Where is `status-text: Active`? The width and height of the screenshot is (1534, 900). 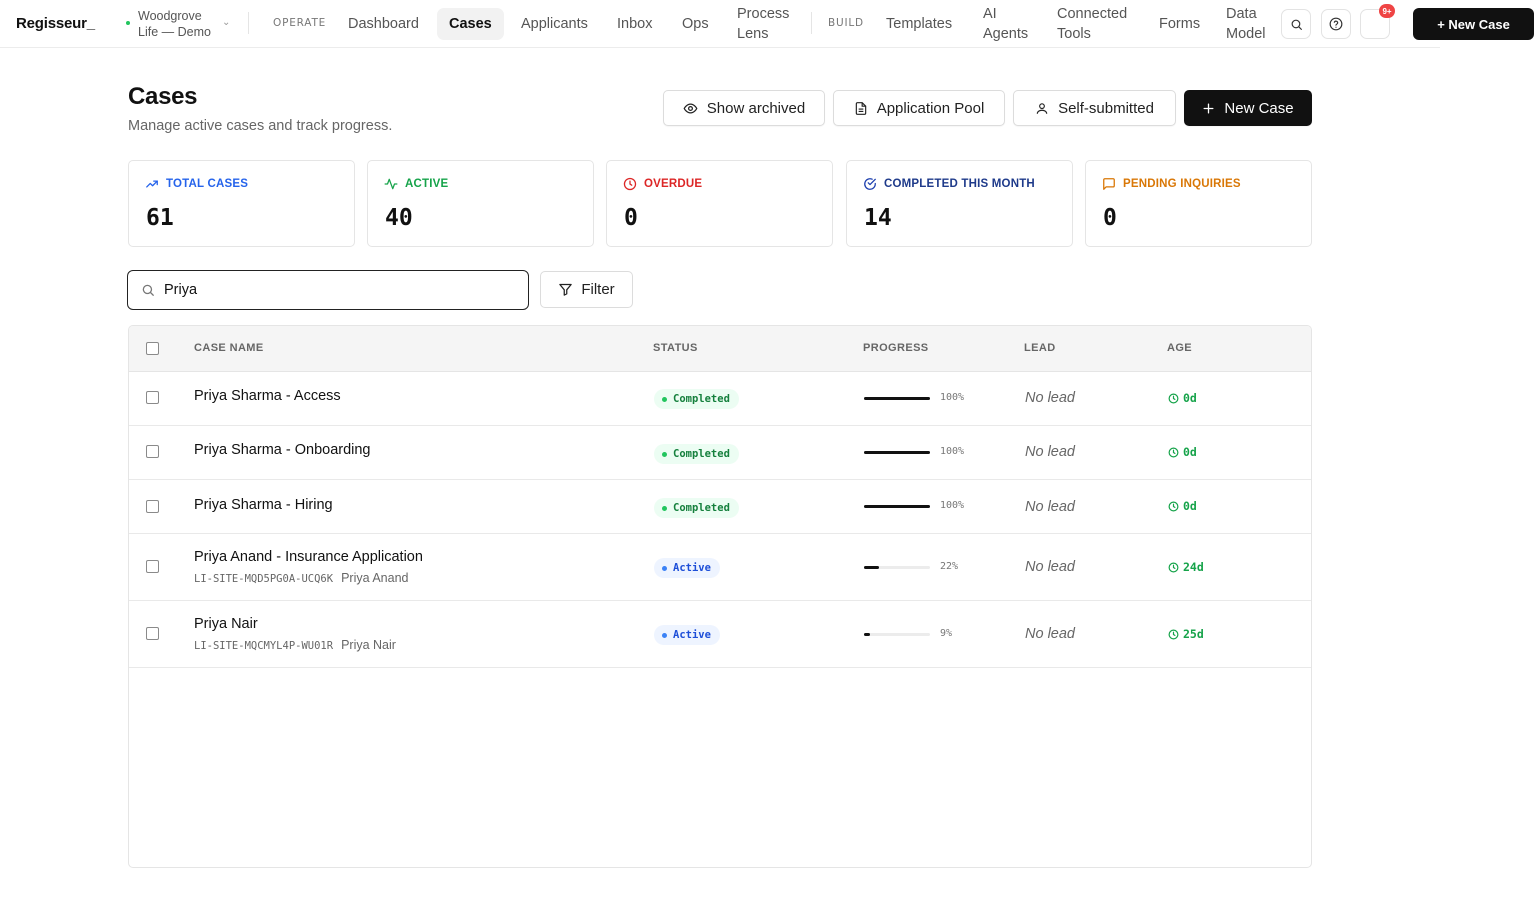
status-text: Active is located at coordinates (692, 635).